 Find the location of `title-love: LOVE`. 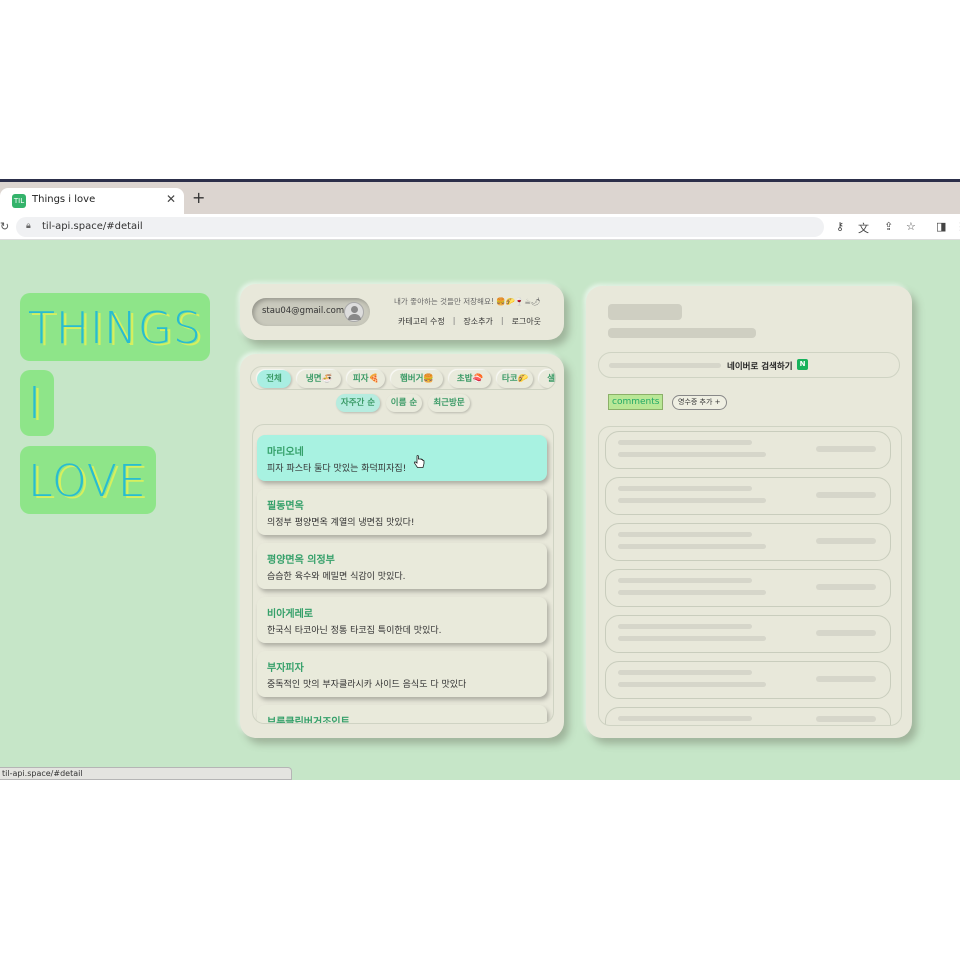

title-love: LOVE is located at coordinates (87, 481).